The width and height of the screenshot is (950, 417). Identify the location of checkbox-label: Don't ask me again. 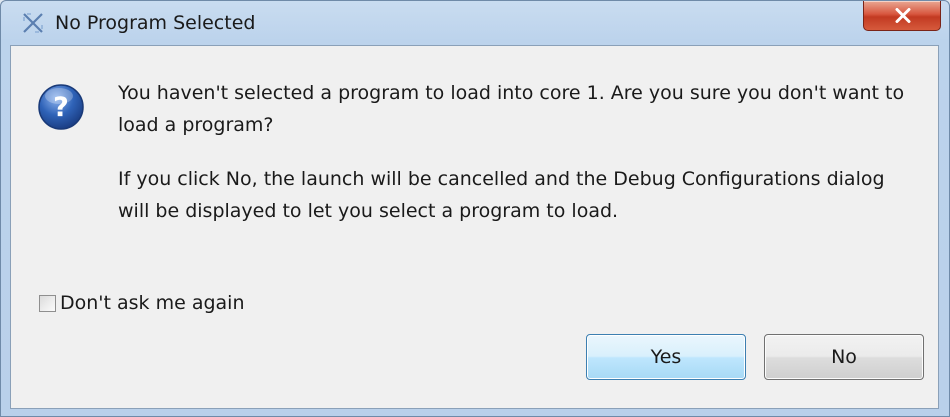
(152, 303).